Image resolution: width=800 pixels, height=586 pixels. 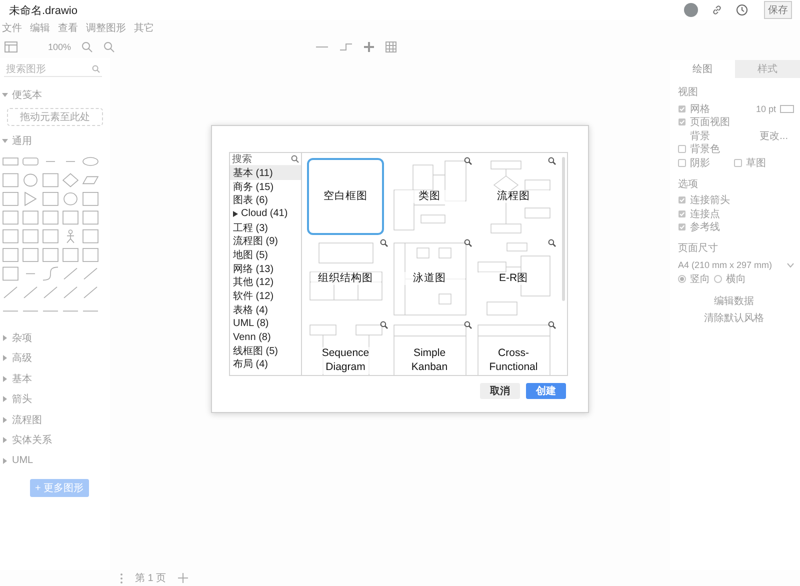 I want to click on panel-toggle-icon, so click(x=11, y=47).